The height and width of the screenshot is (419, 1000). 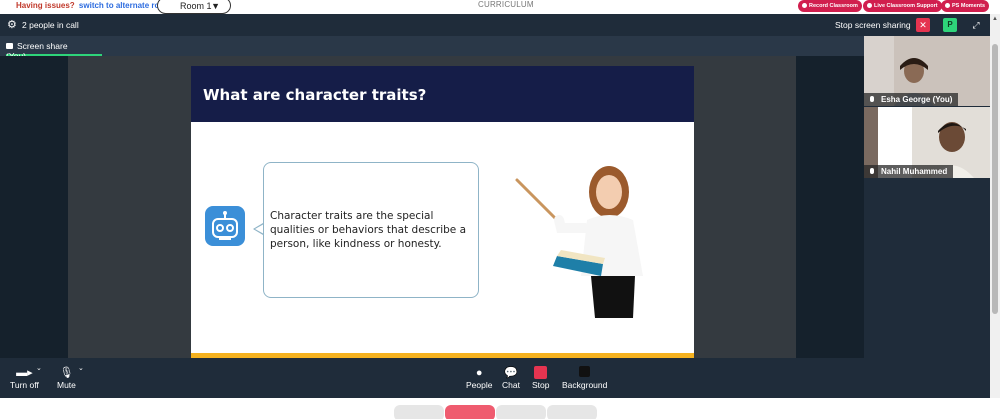 What do you see at coordinates (511, 385) in the screenshot?
I see `chat-label: Chat` at bounding box center [511, 385].